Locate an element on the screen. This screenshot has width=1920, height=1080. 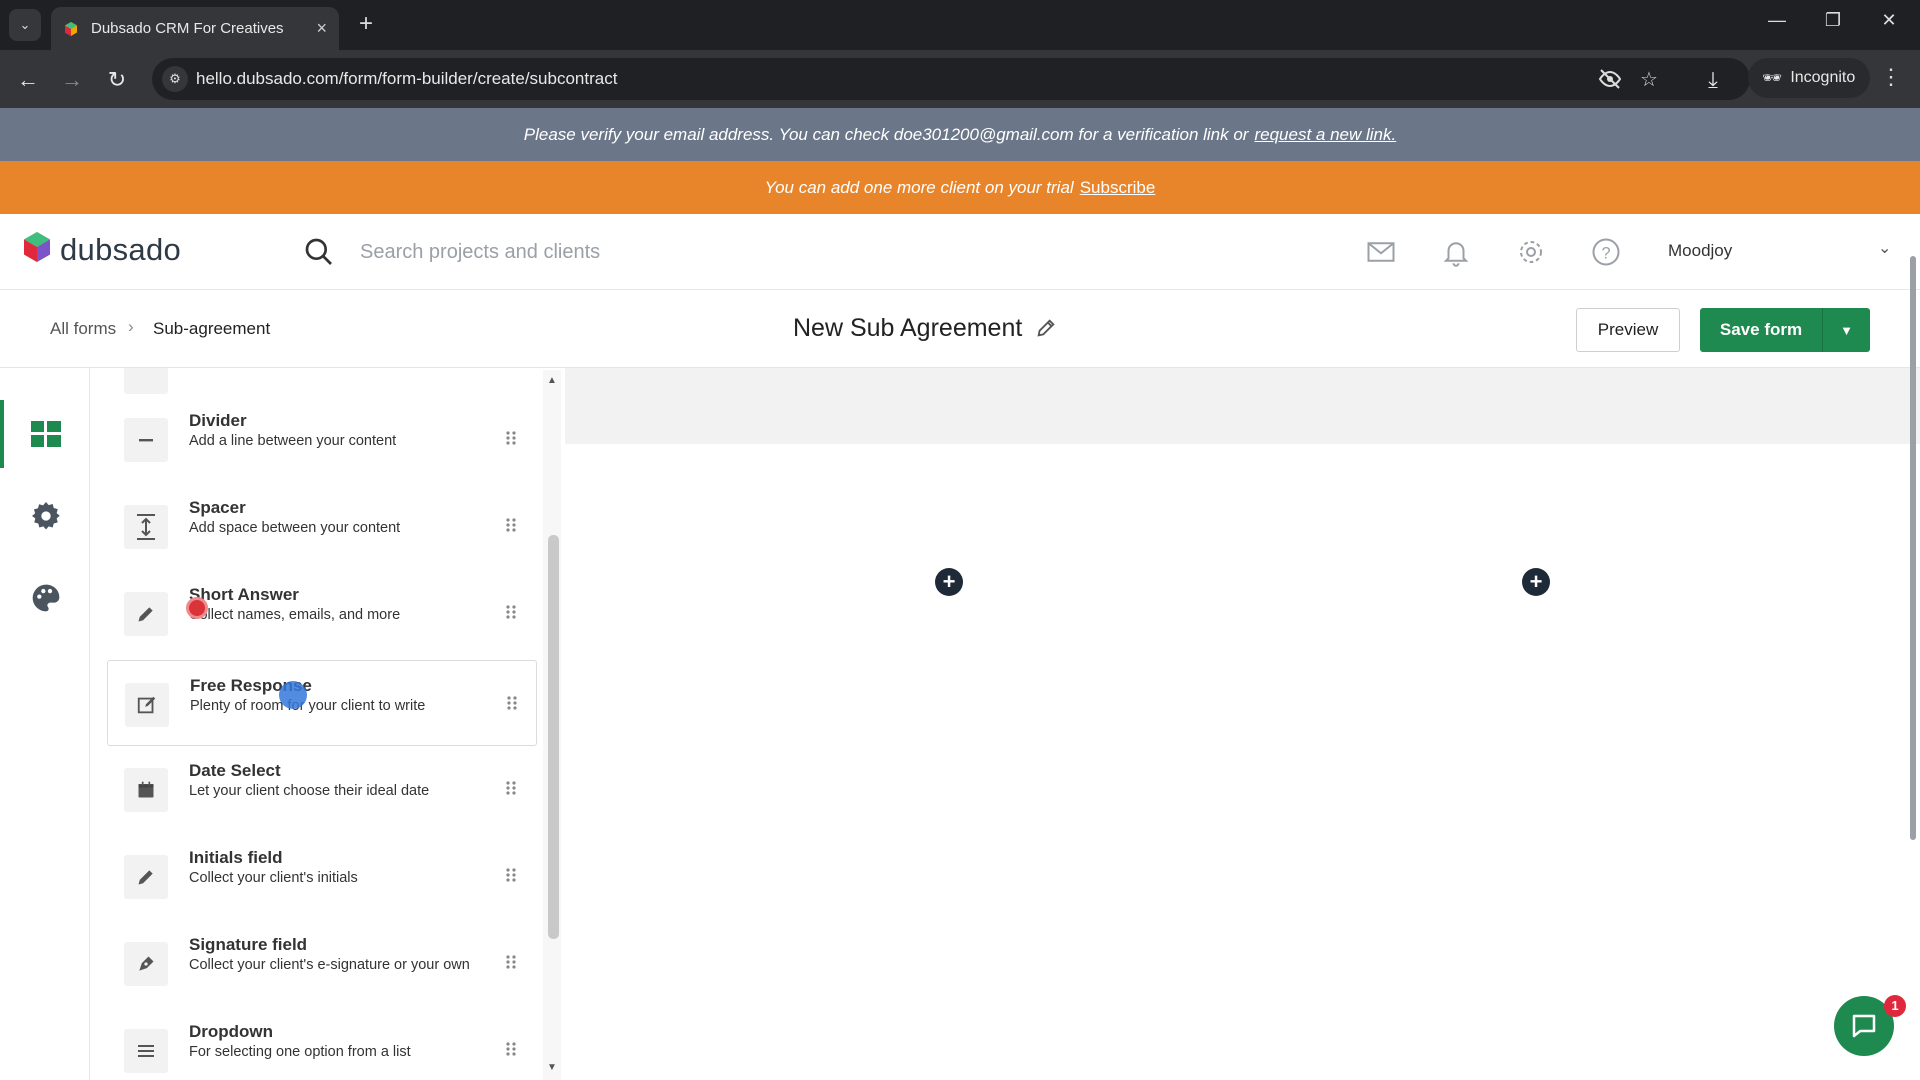
pen-nib-icon is located at coordinates (146, 964).